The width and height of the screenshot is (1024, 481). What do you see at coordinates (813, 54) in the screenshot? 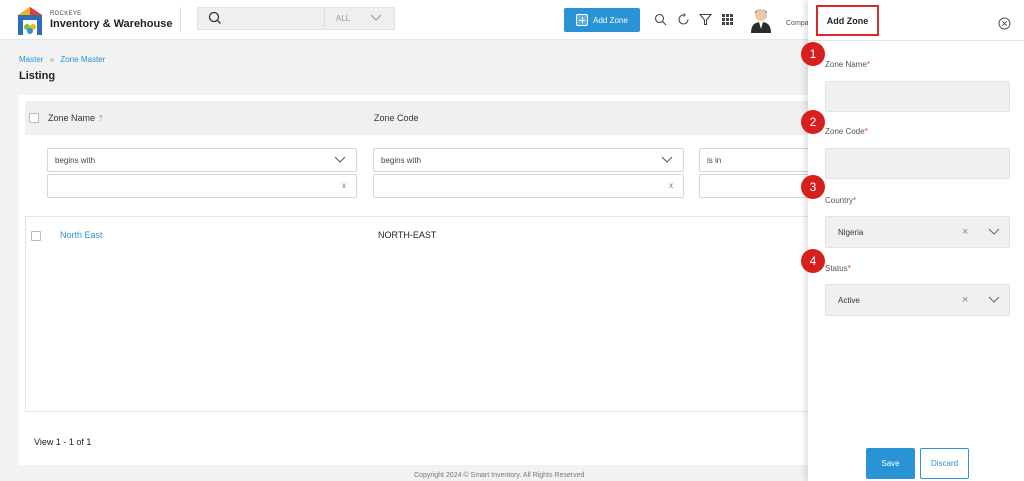
I see `step-badge-1: 1` at bounding box center [813, 54].